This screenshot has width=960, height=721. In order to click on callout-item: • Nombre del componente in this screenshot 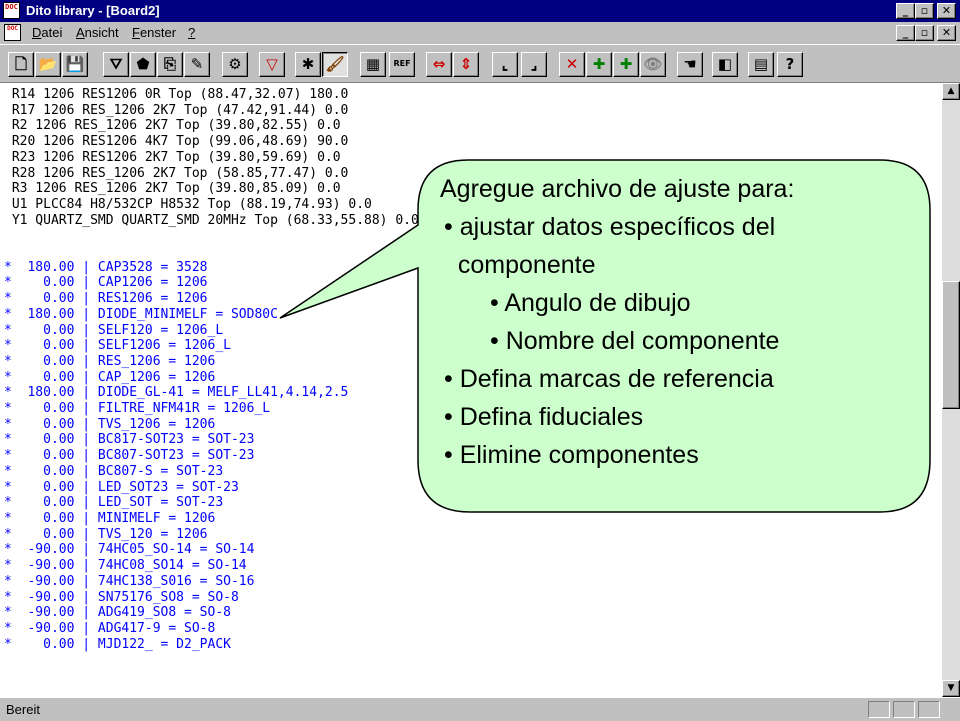, I will do `click(635, 341)`.